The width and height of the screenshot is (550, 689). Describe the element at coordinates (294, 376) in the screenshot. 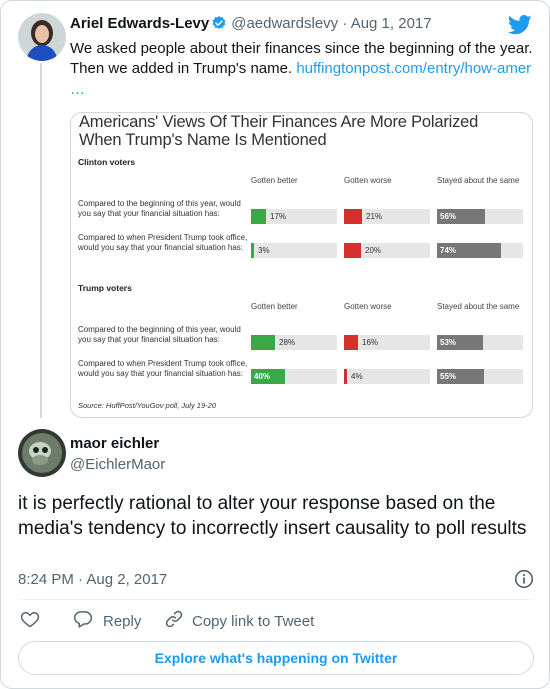

I see `chart-bar-track: 40%` at that location.